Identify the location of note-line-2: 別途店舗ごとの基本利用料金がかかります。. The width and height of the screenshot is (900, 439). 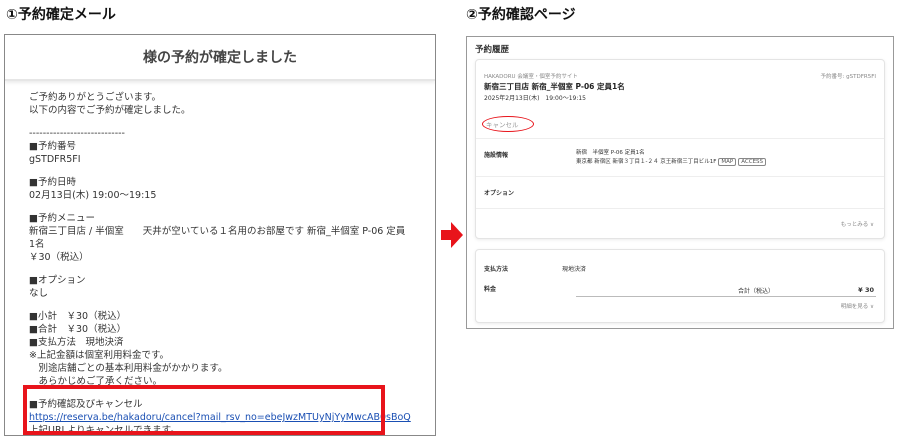
(128, 368).